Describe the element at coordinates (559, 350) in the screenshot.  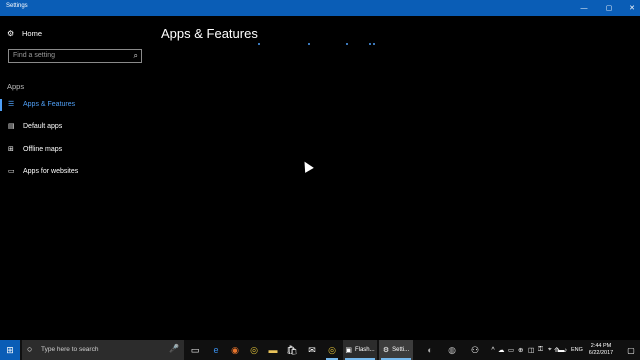
I see `network-icon: ⟰` at that location.